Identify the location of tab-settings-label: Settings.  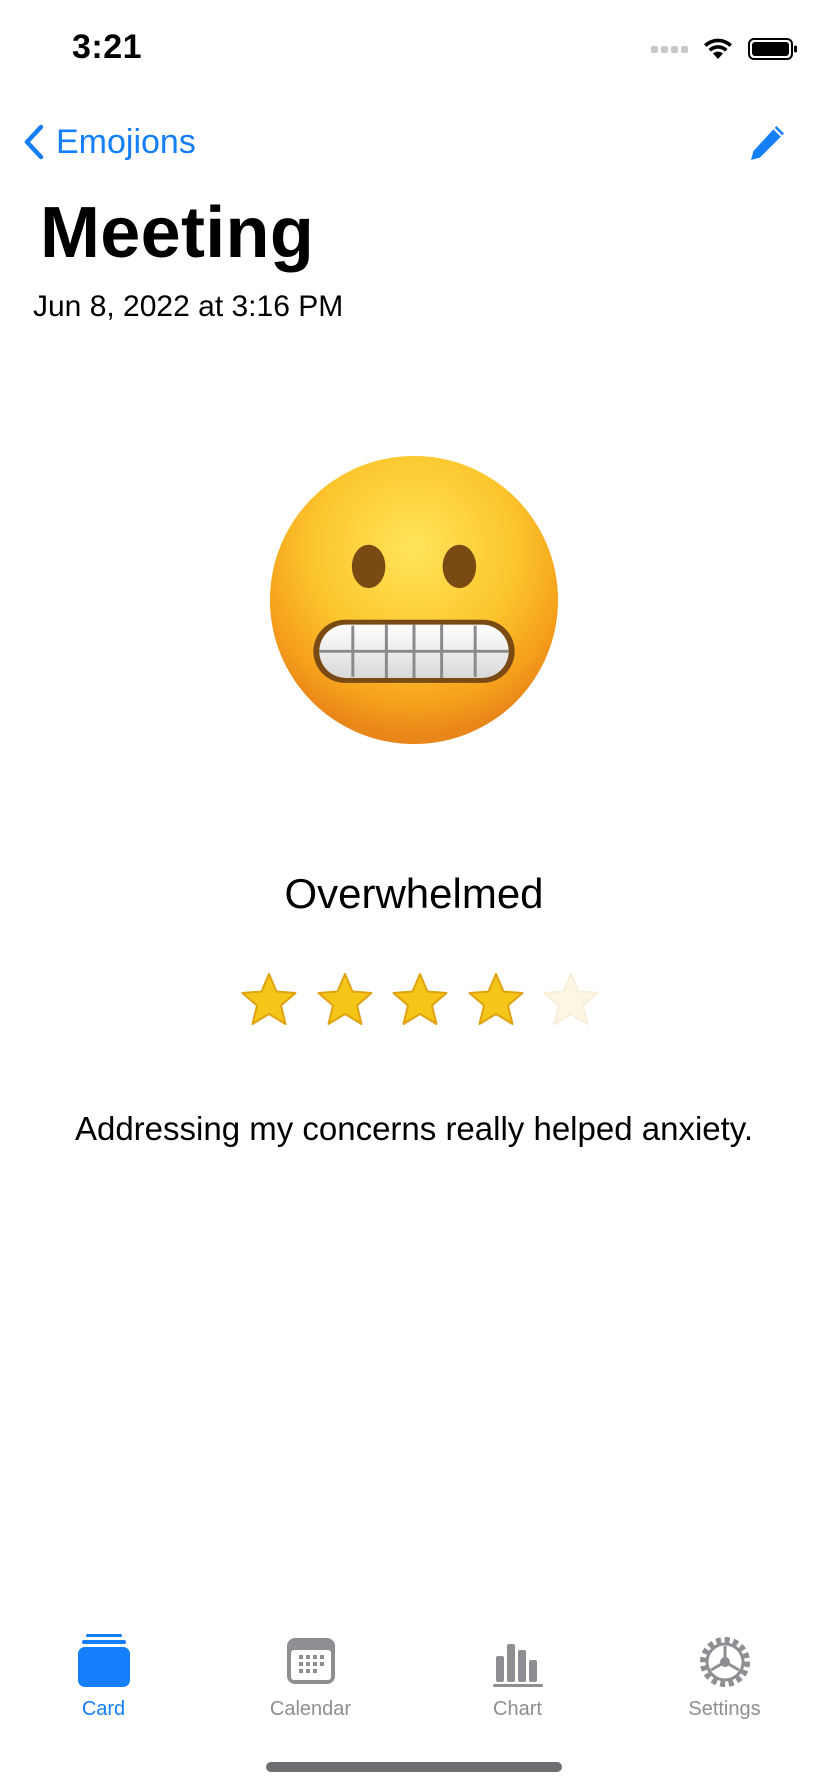
(724, 1709).